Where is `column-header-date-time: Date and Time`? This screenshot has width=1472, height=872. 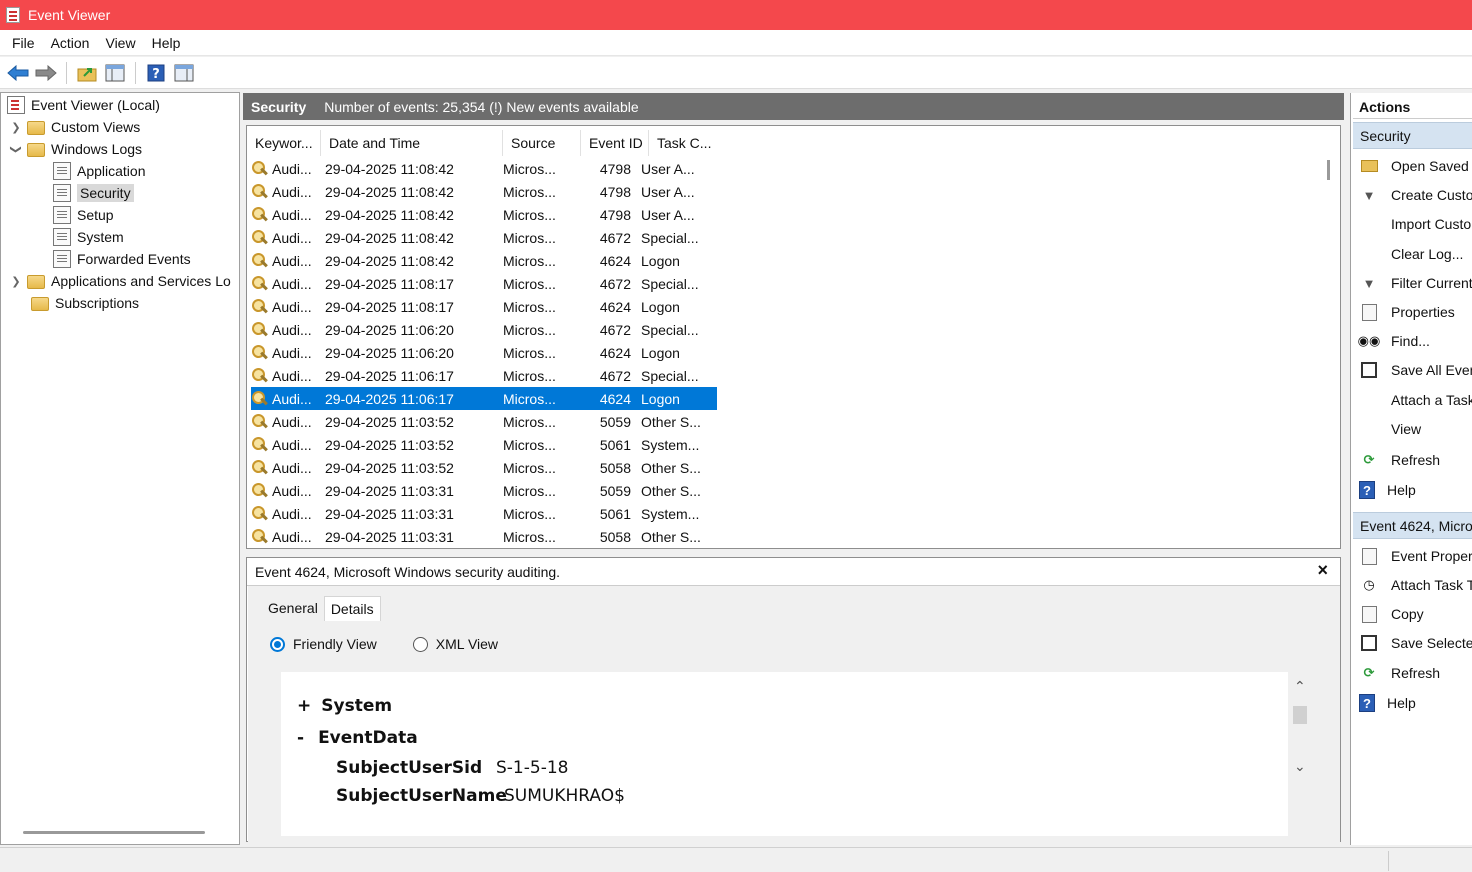 column-header-date-time: Date and Time is located at coordinates (412, 143).